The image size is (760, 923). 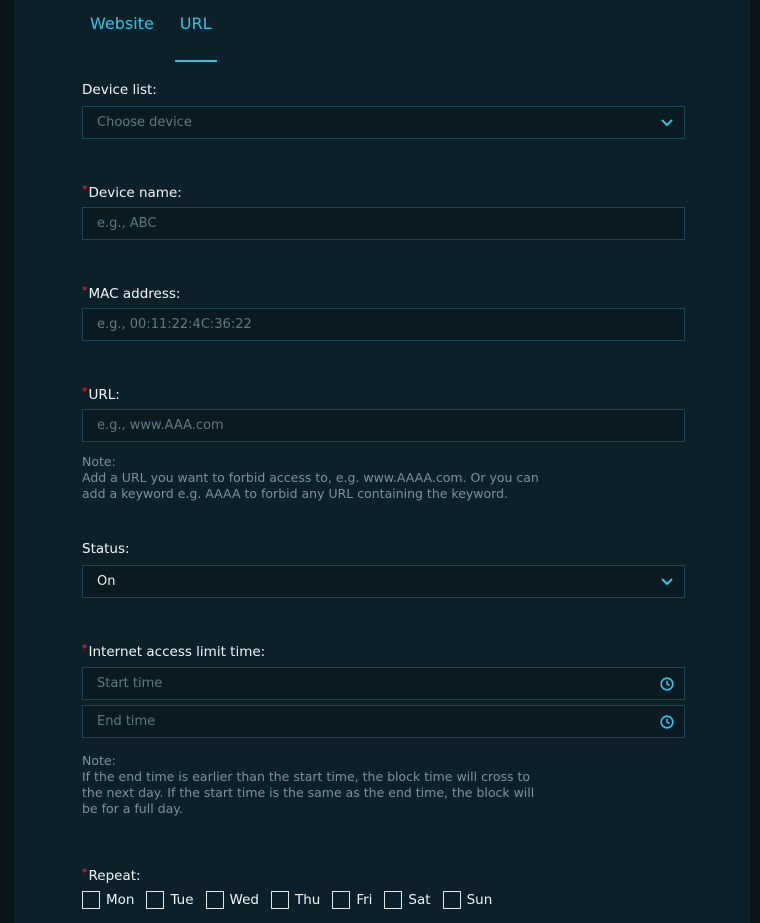 I want to click on mac-address-field, so click(x=383, y=324).